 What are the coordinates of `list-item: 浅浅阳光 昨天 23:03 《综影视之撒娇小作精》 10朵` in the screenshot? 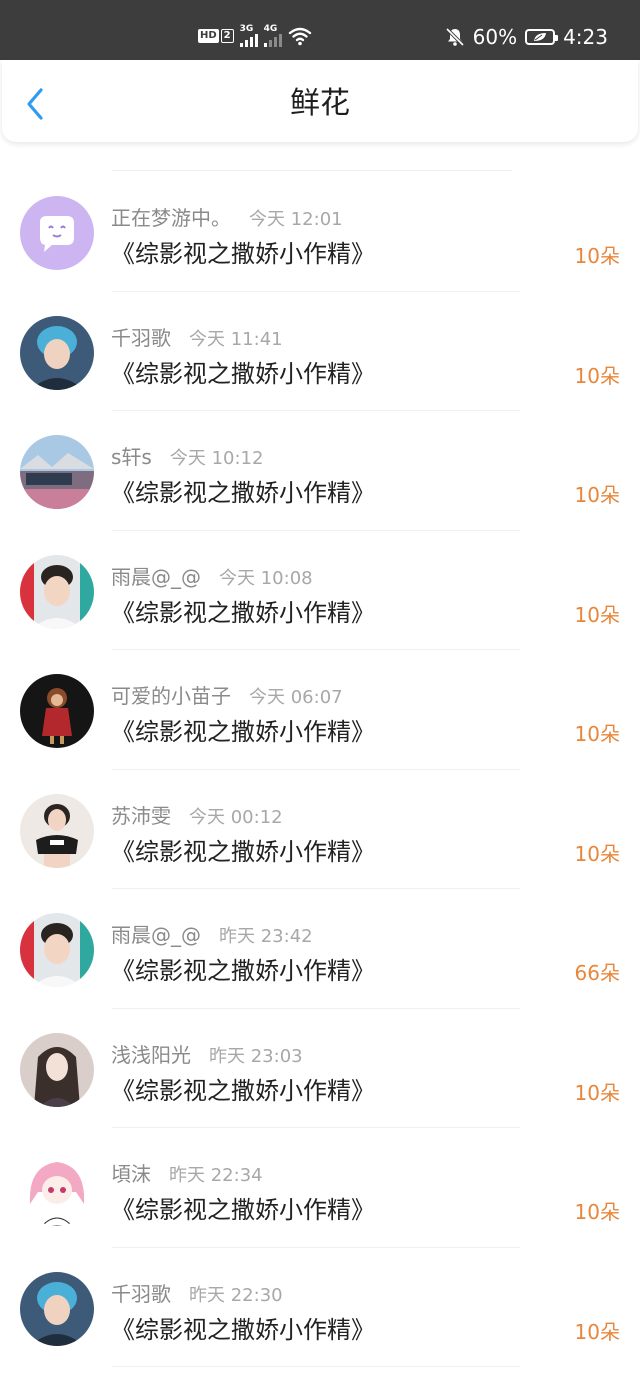 It's located at (320, 1068).